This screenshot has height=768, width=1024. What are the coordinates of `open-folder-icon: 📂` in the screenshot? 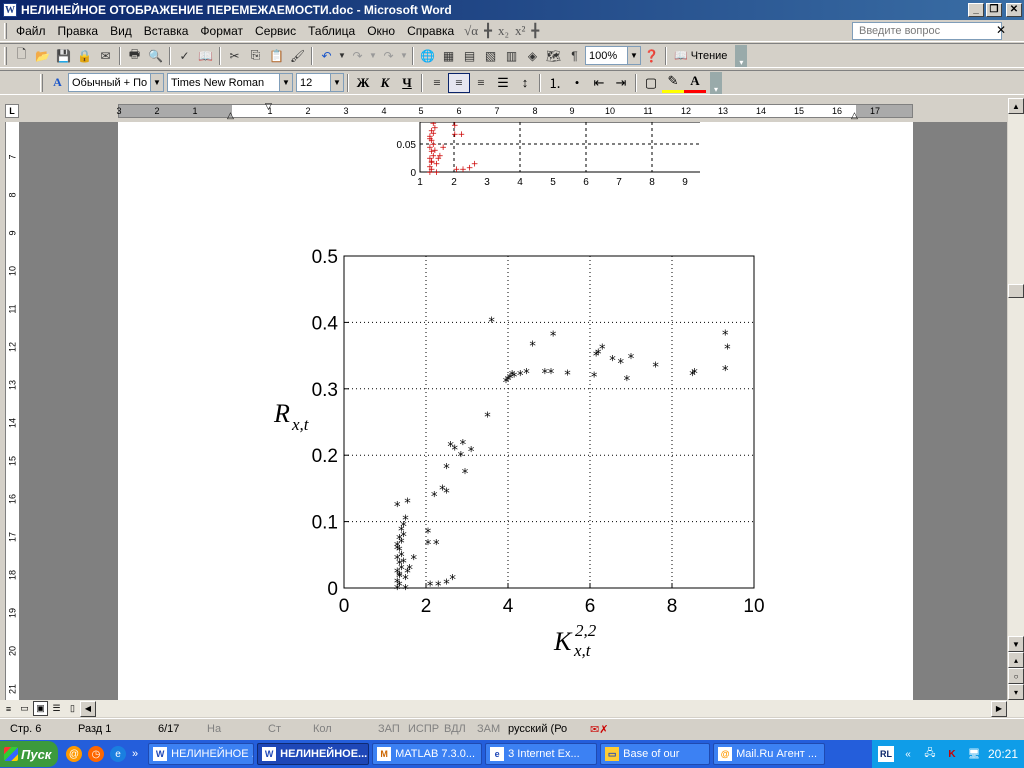 It's located at (42, 56).